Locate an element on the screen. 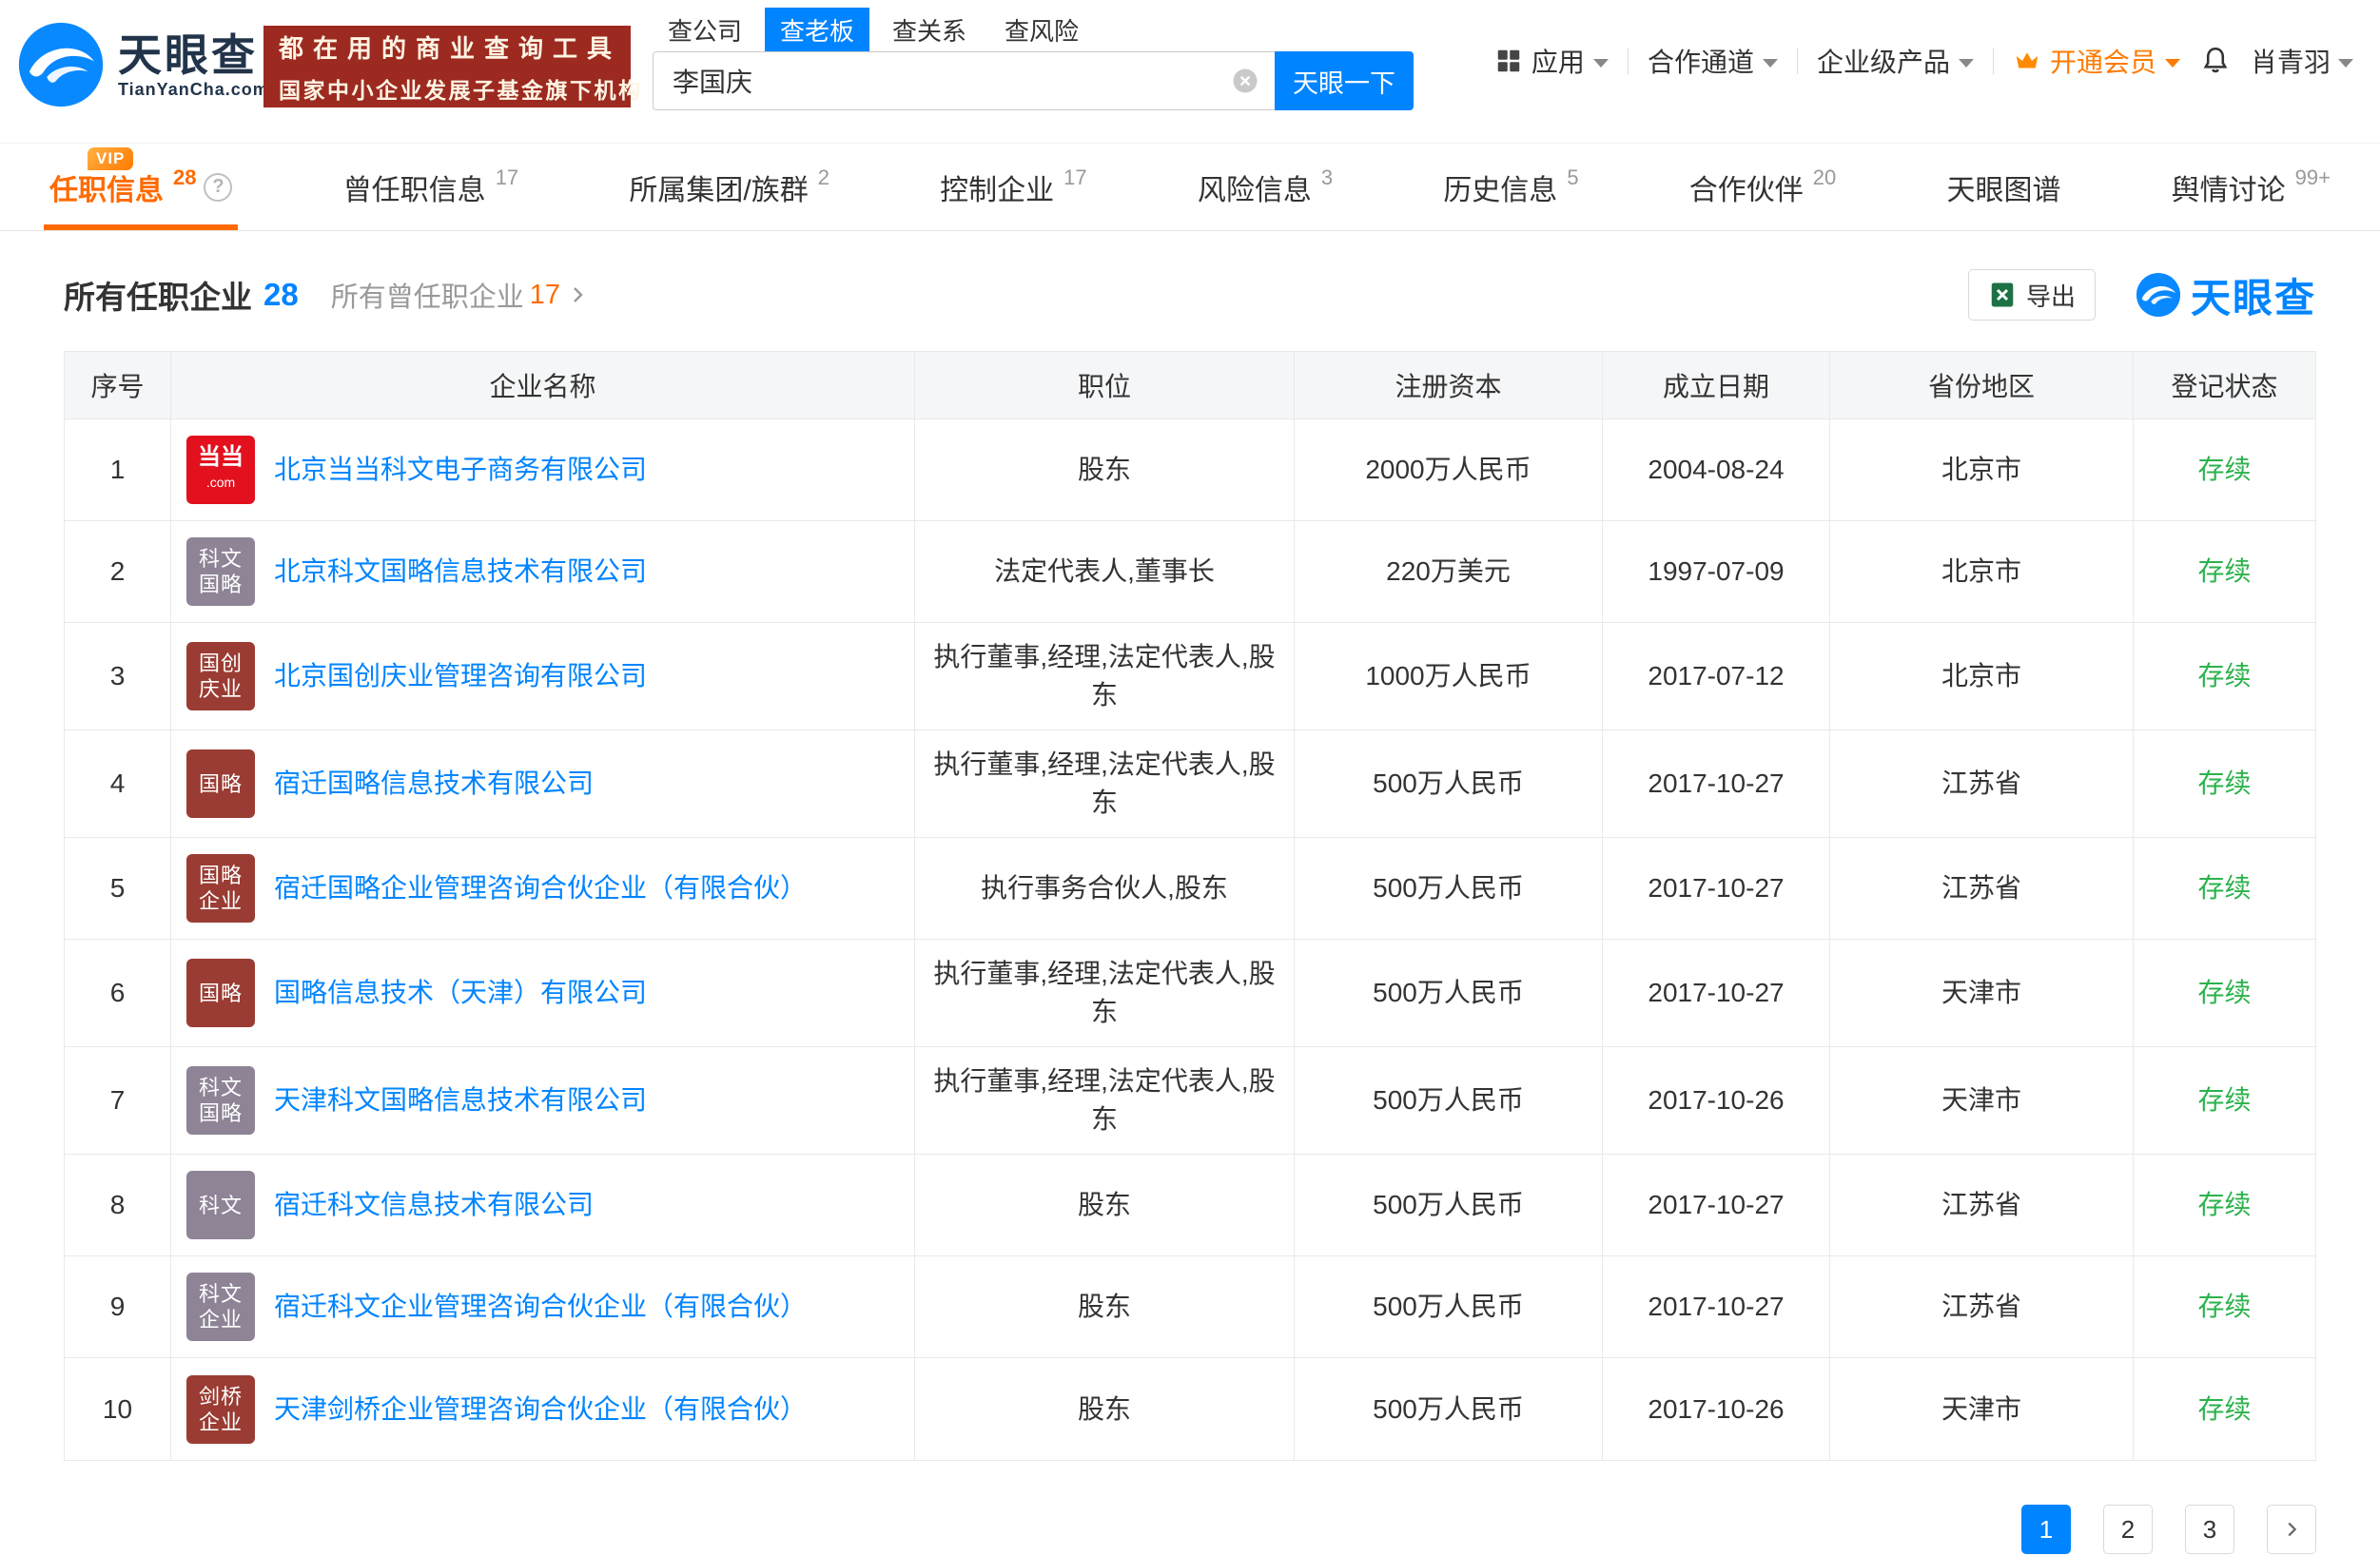 Image resolution: width=2380 pixels, height=1556 pixels. company-link: 天津剑桥企业管理咨询合伙企业（有限合伙） is located at coordinates (540, 1410).